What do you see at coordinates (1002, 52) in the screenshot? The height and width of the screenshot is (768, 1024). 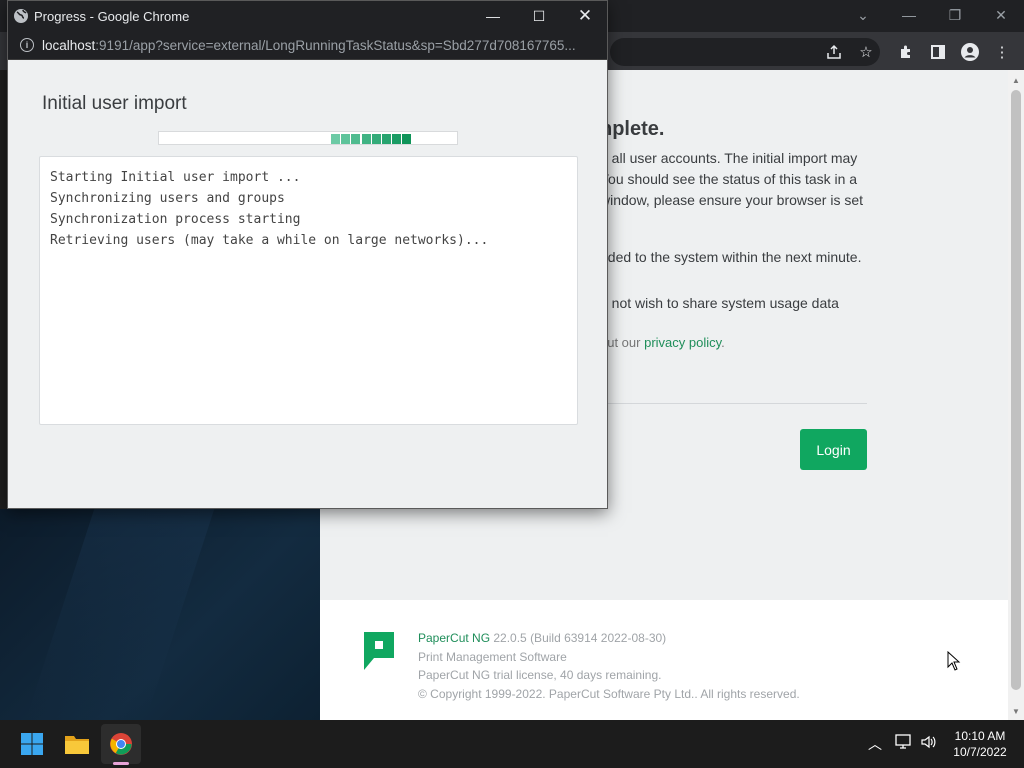 I see `menu-kebab-icon: ⋮` at bounding box center [1002, 52].